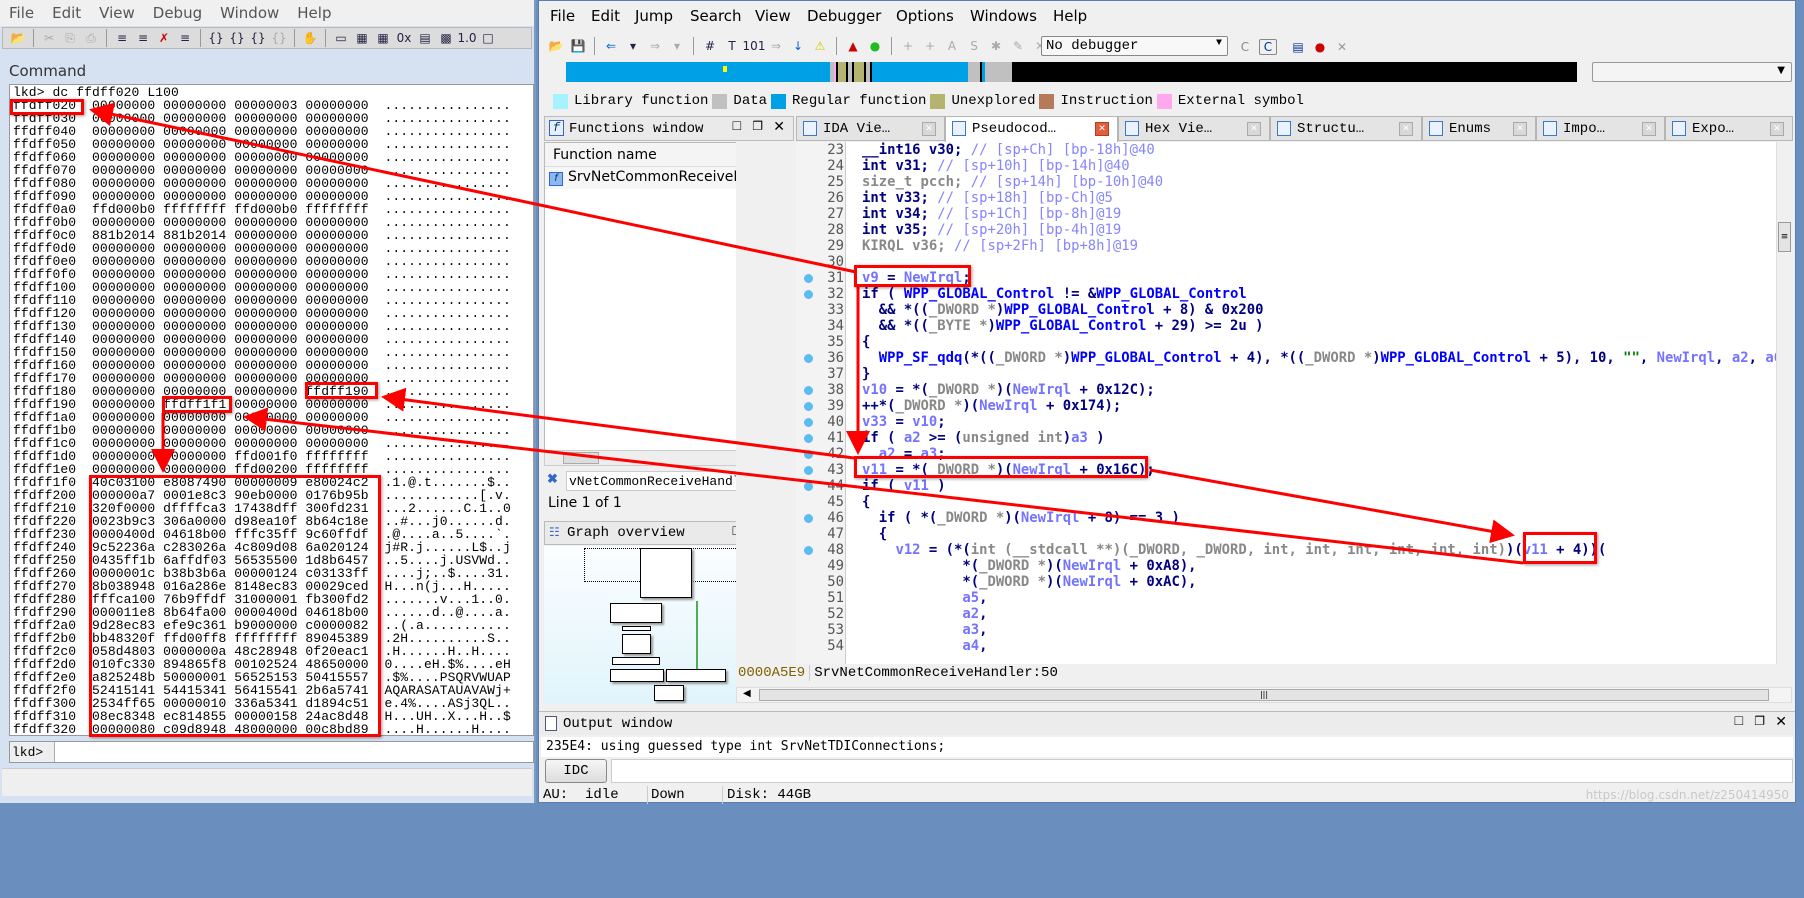 Image resolution: width=1804 pixels, height=898 pixels. What do you see at coordinates (618, 423) in the screenshot?
I see `arrow-v11-to-ffdff190` at bounding box center [618, 423].